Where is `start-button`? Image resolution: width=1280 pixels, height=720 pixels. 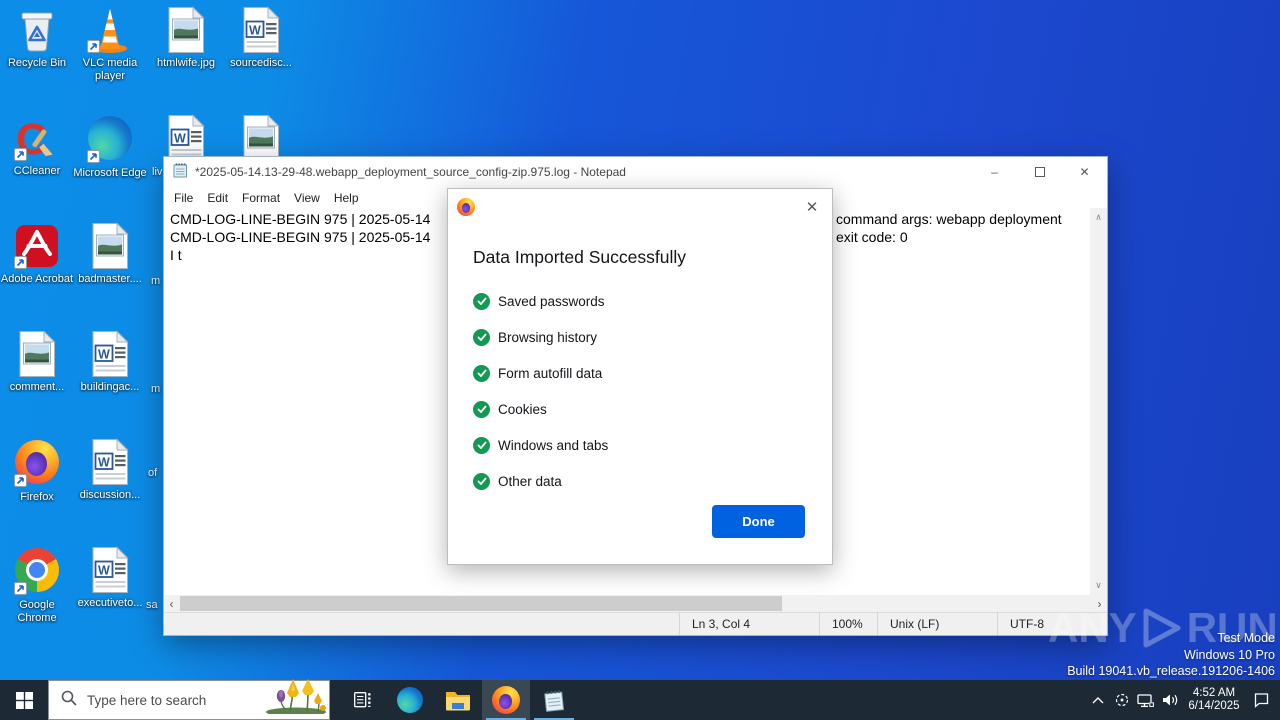
start-button is located at coordinates (24, 700).